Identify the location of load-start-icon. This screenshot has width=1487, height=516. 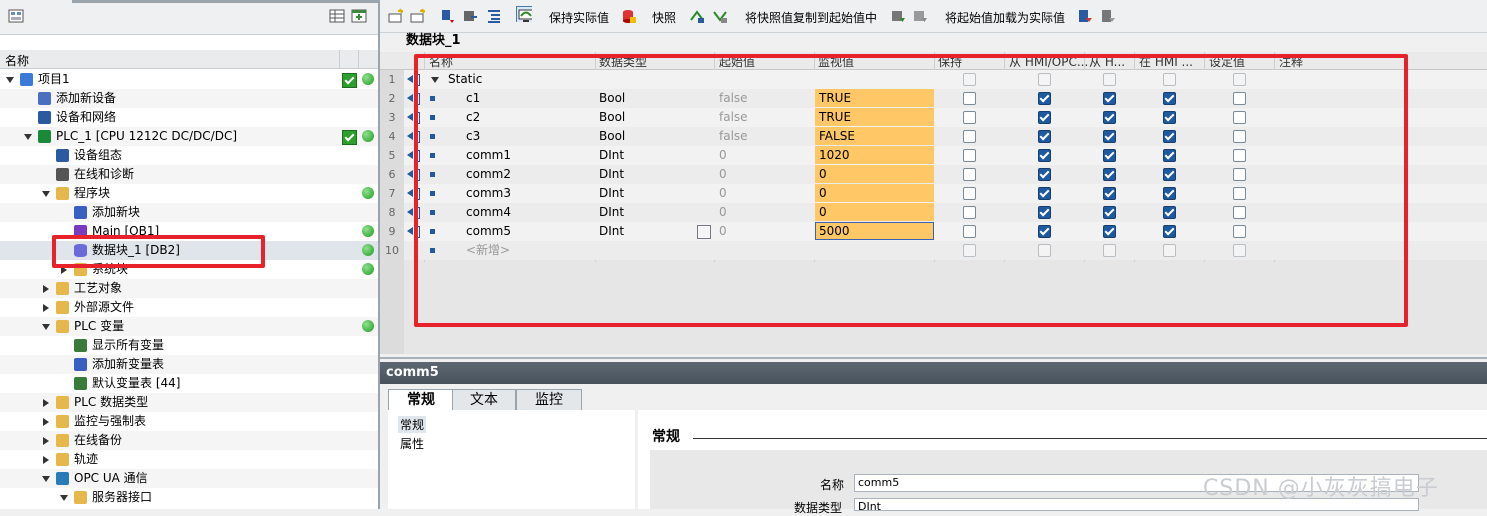
(898, 16).